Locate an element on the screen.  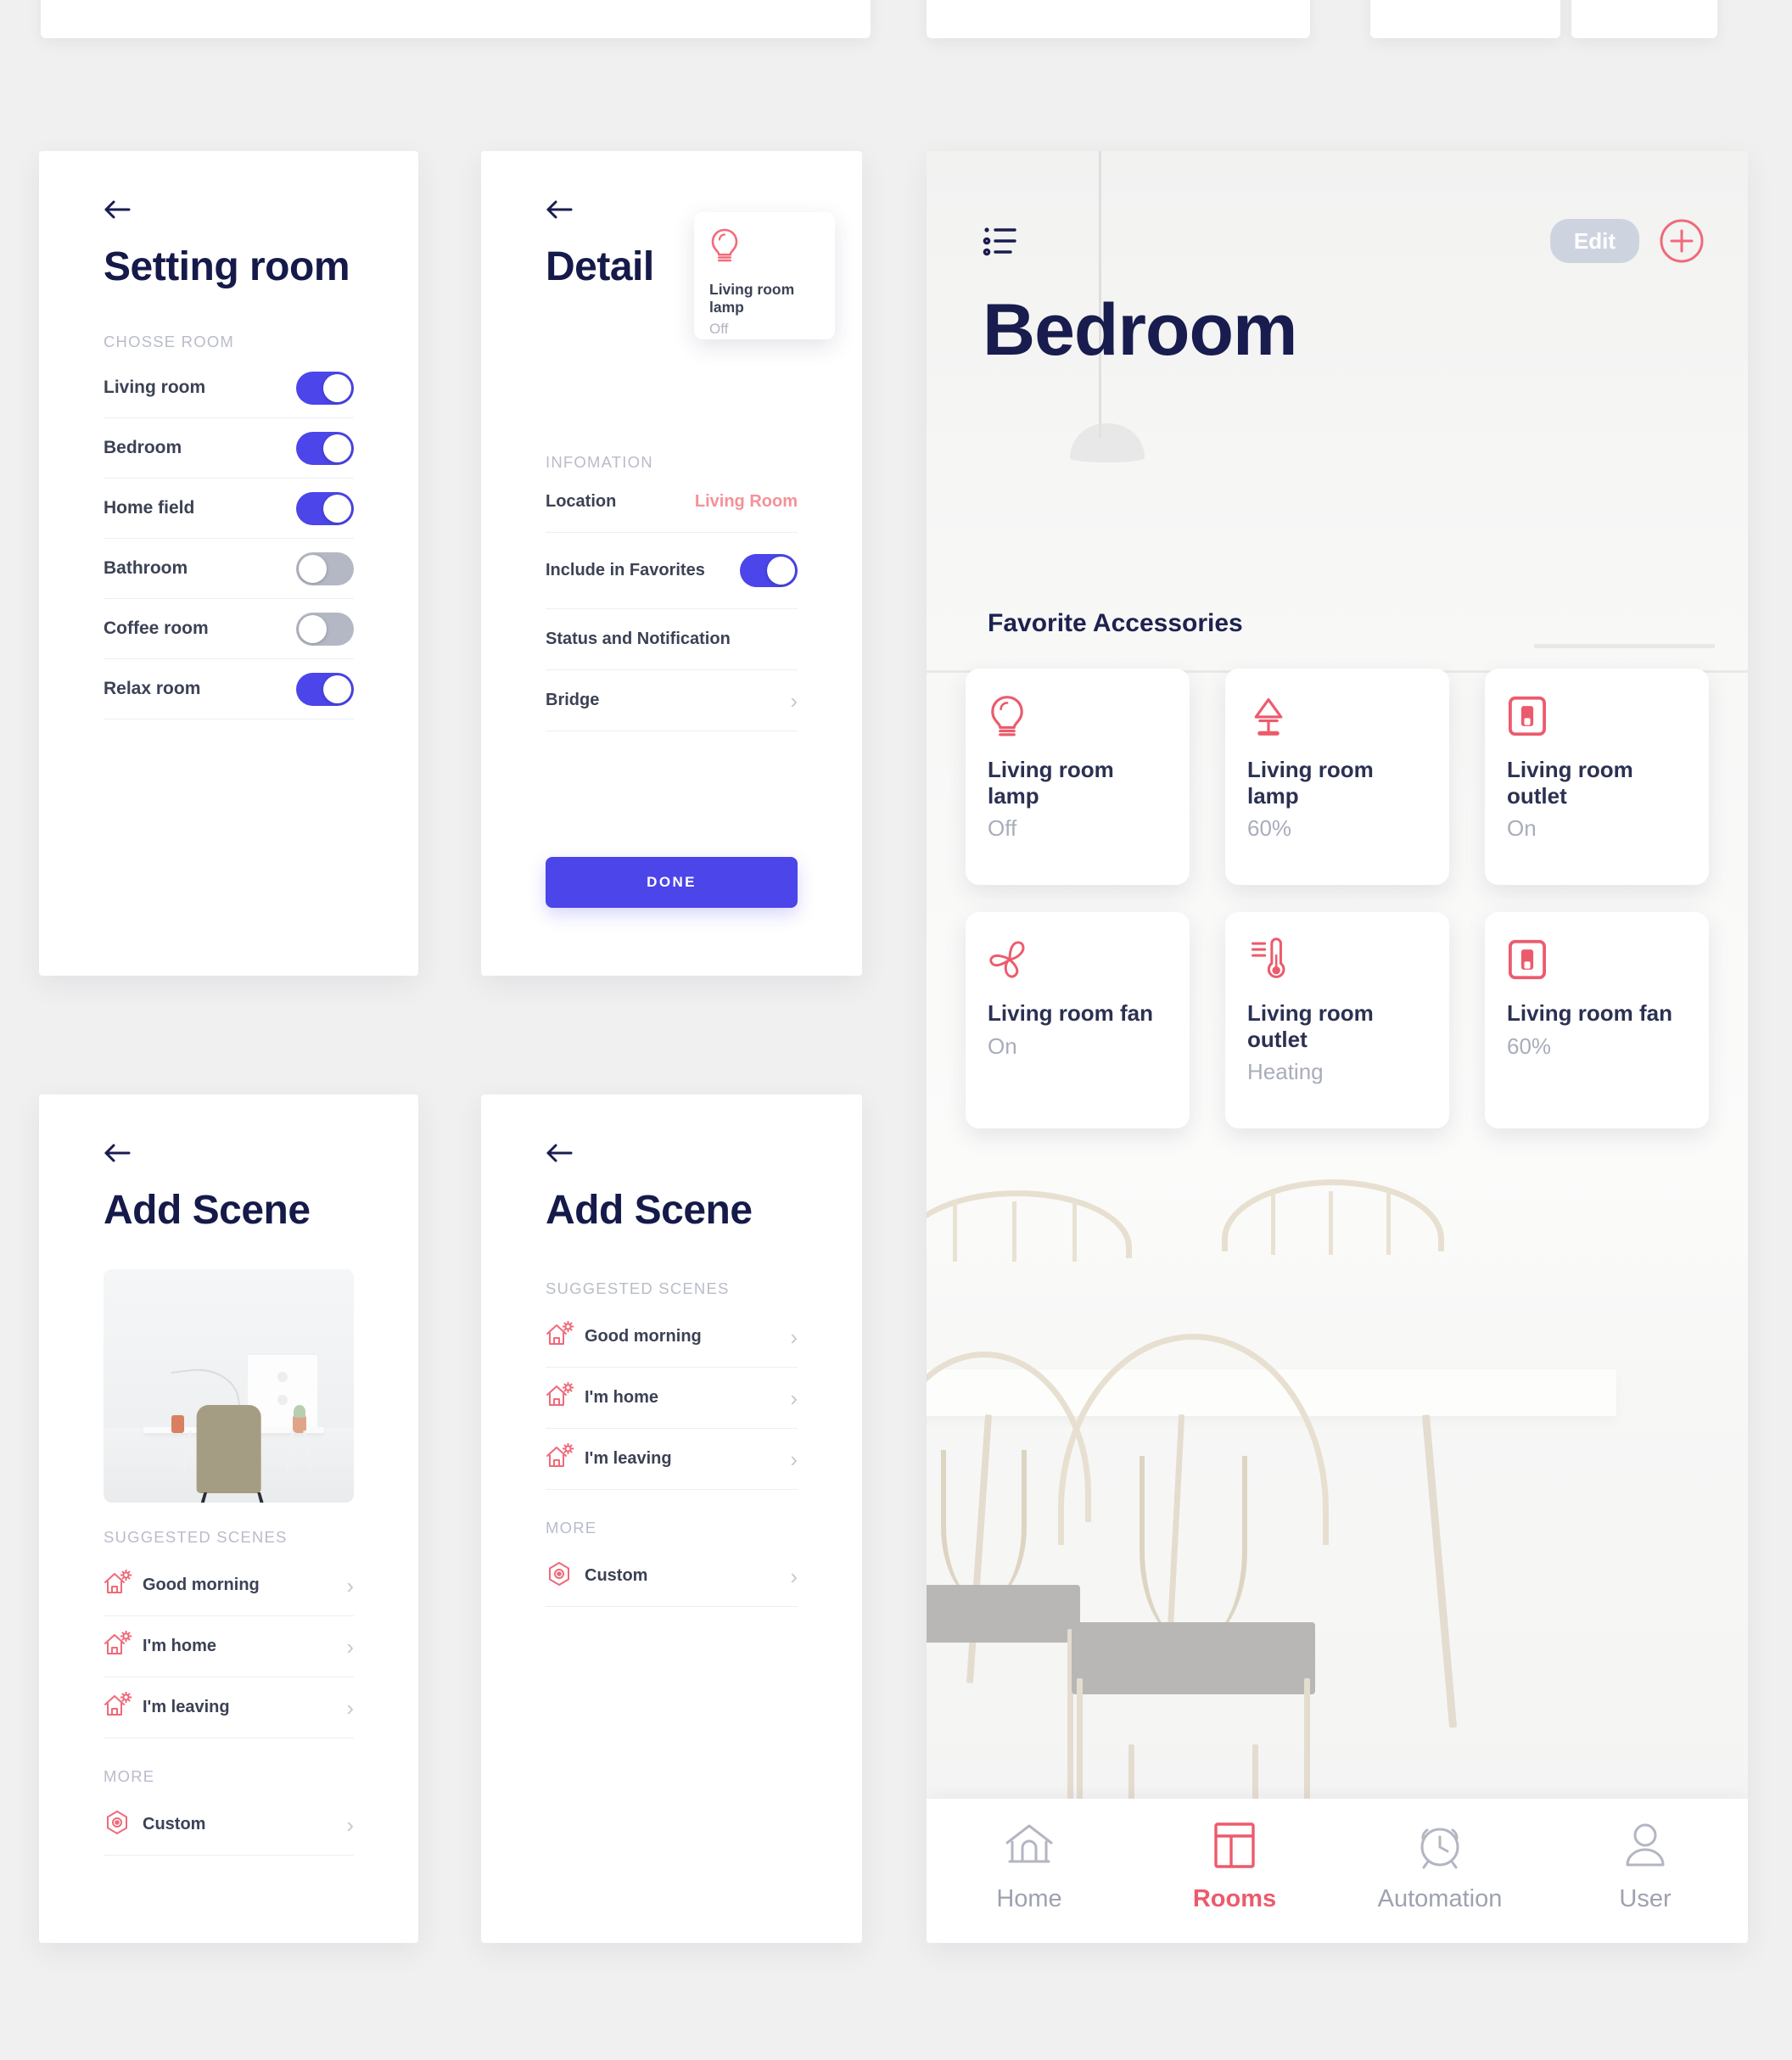
list-bullets-icon is located at coordinates (1002, 241).